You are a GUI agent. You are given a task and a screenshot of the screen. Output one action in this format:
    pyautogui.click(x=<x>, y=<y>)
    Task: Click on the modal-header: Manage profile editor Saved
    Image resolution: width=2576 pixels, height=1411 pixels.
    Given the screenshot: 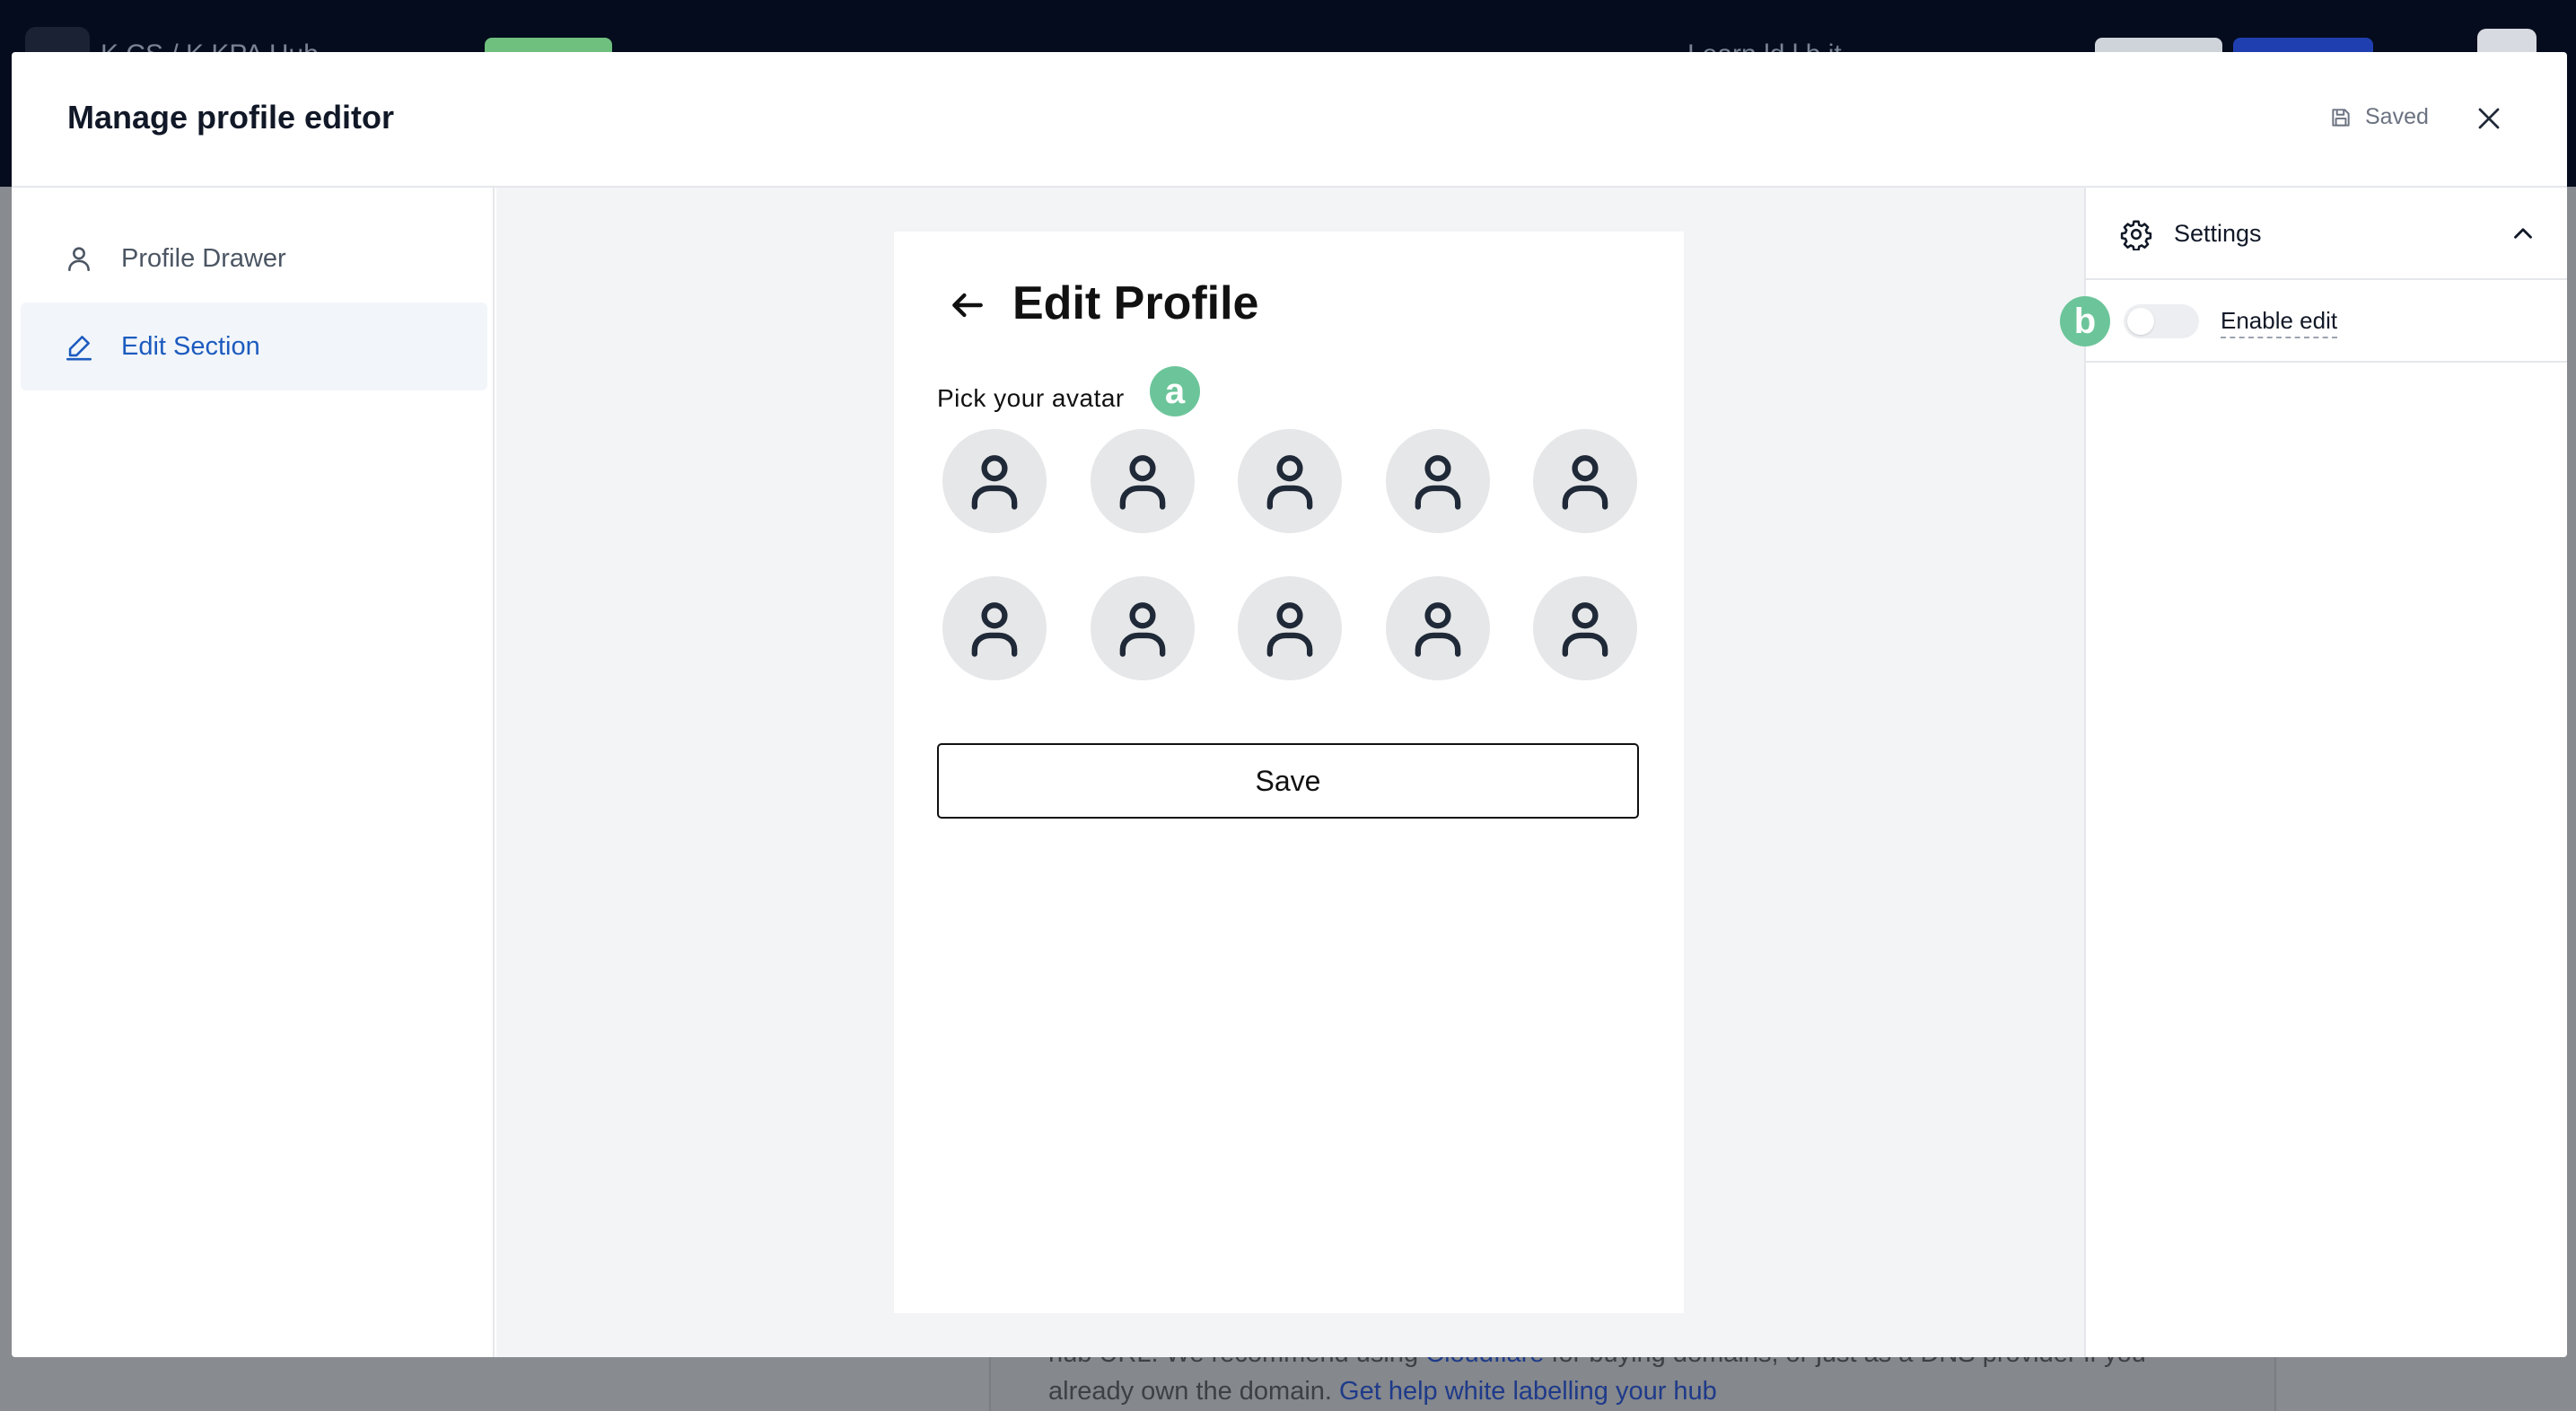 What is the action you would take?
    pyautogui.click(x=1289, y=120)
    